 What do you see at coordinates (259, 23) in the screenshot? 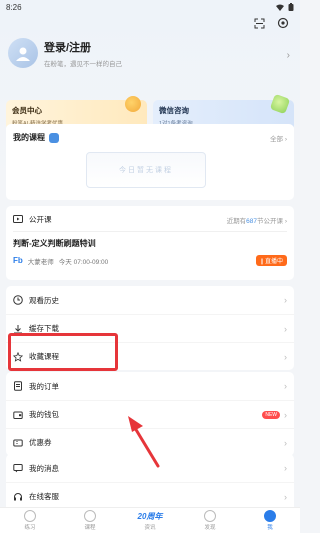
I see `scan-icon` at bounding box center [259, 23].